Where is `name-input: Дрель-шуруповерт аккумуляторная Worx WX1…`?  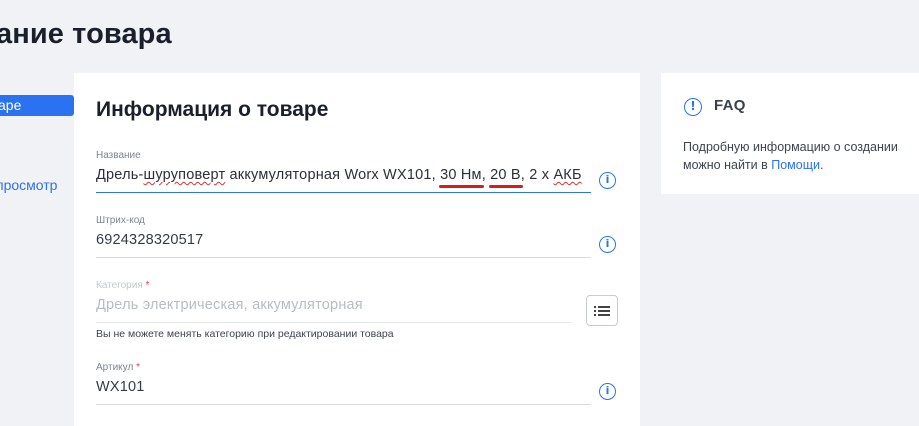 name-input: Дрель-шуруповерт аккумуляторная Worx WX1… is located at coordinates (343, 180).